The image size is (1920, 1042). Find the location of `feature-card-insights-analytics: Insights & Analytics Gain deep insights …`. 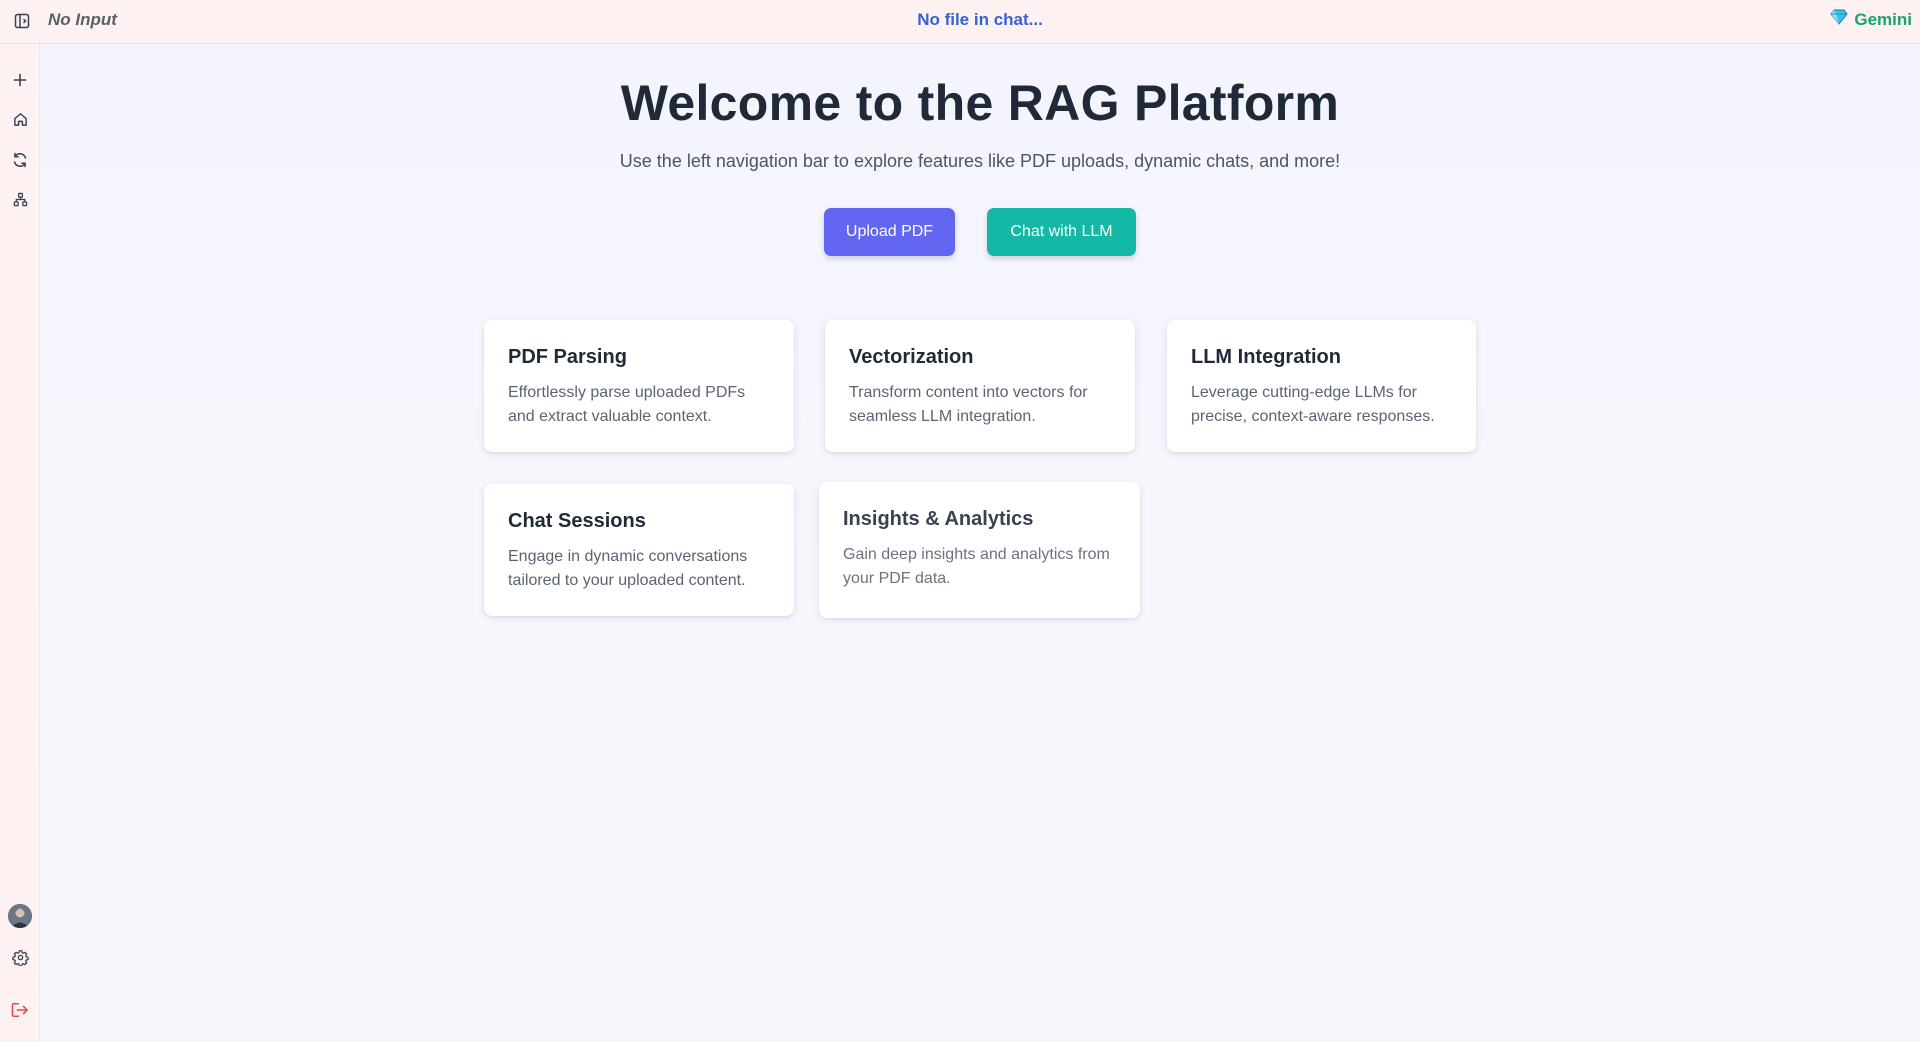

feature-card-insights-analytics: Insights & Analytics Gain deep insights … is located at coordinates (979, 550).